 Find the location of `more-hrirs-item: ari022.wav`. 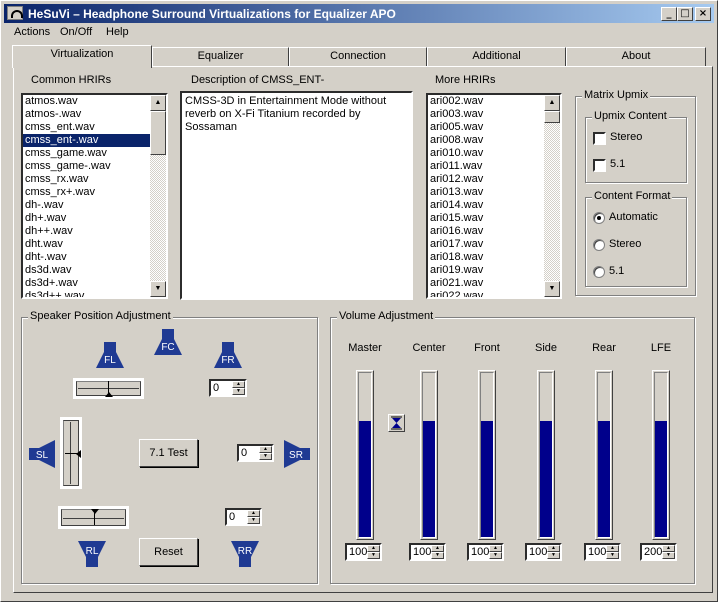

more-hrirs-item: ari022.wav is located at coordinates (494, 293).